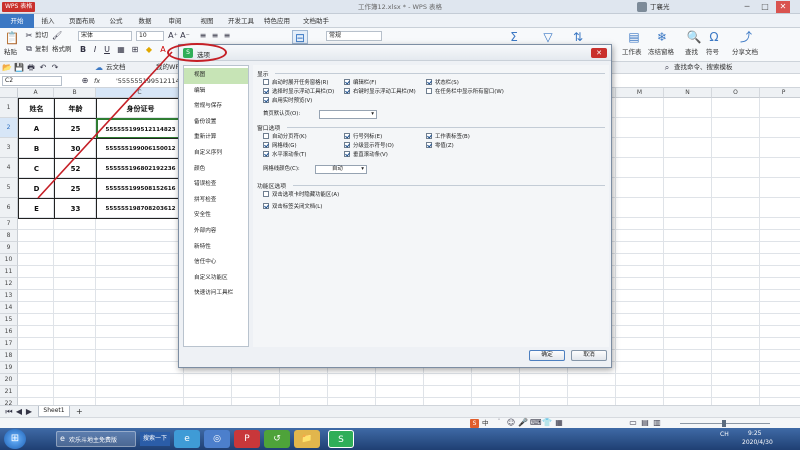 The height and width of the screenshot is (450, 800). Describe the element at coordinates (105, 125) in the screenshot. I see `annotation-arrow` at that location.